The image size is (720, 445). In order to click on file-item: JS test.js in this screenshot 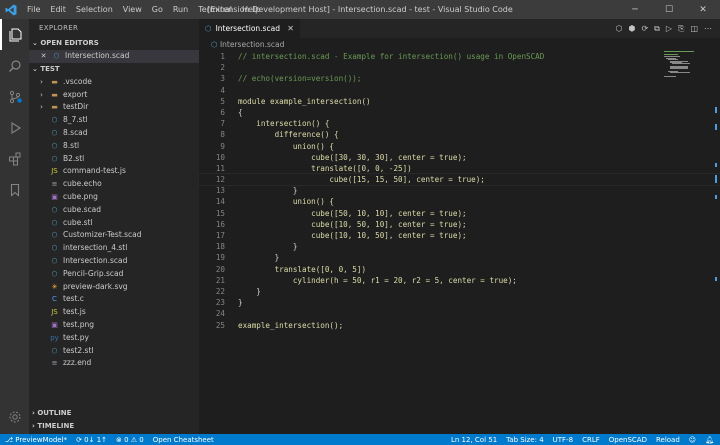, I will do `click(114, 312)`.